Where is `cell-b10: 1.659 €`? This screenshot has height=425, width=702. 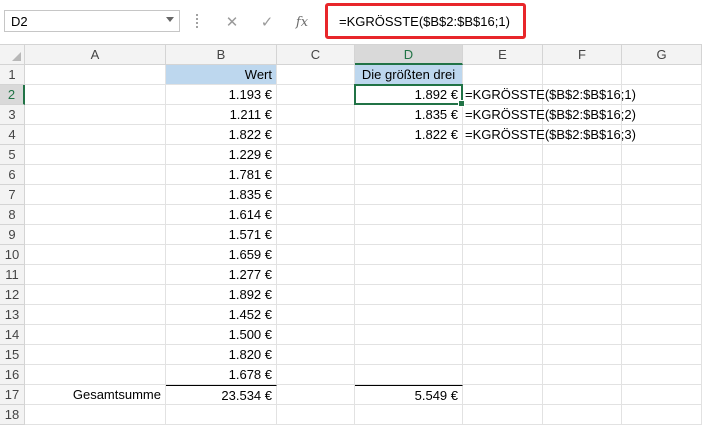 cell-b10: 1.659 € is located at coordinates (221, 255).